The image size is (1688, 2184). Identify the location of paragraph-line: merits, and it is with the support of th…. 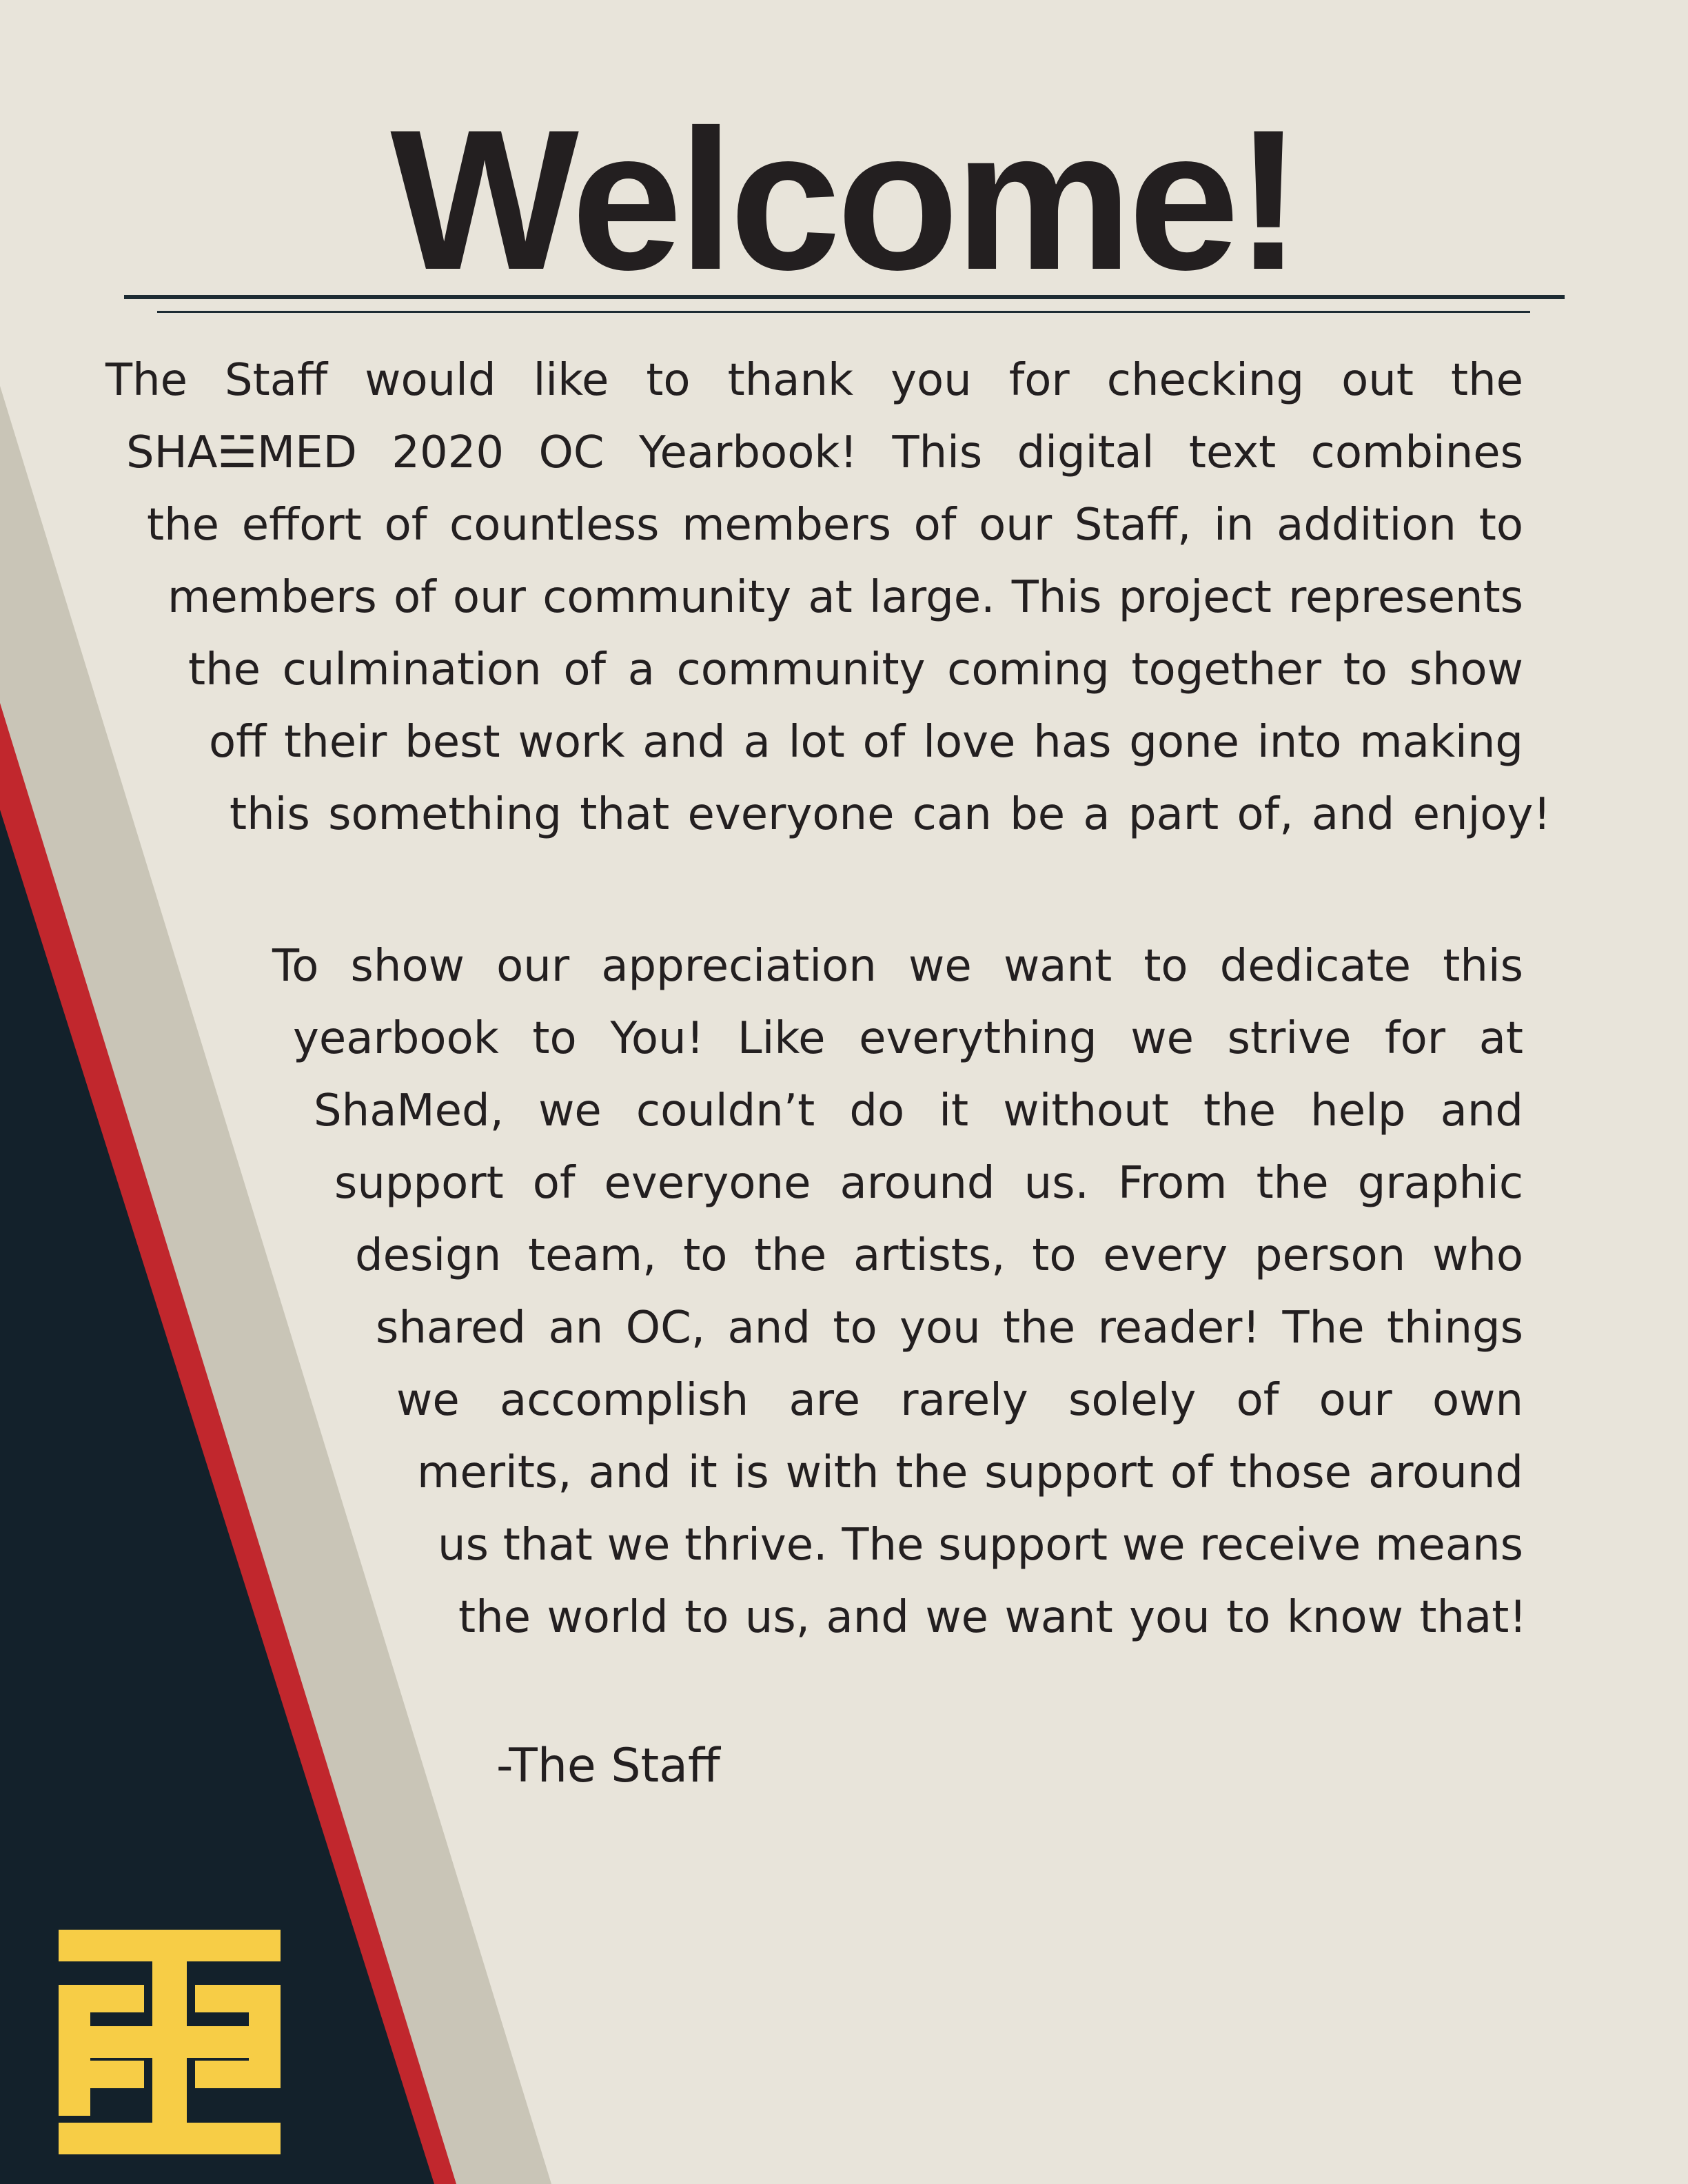
(970, 1472).